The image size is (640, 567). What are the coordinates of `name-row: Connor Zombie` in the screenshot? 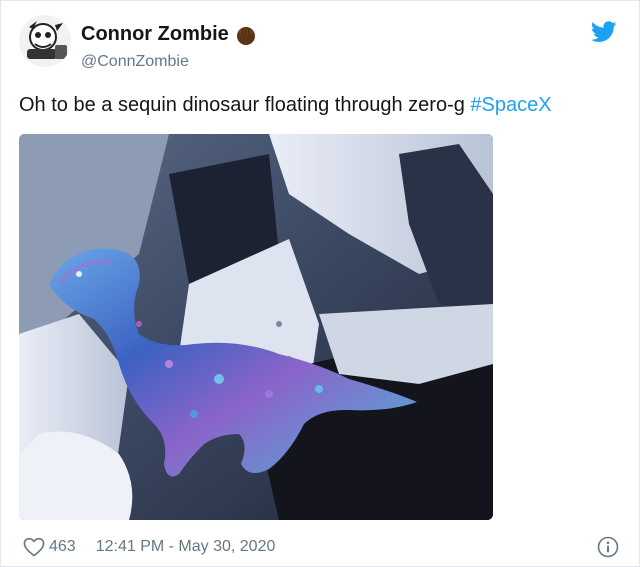 It's located at (169, 34).